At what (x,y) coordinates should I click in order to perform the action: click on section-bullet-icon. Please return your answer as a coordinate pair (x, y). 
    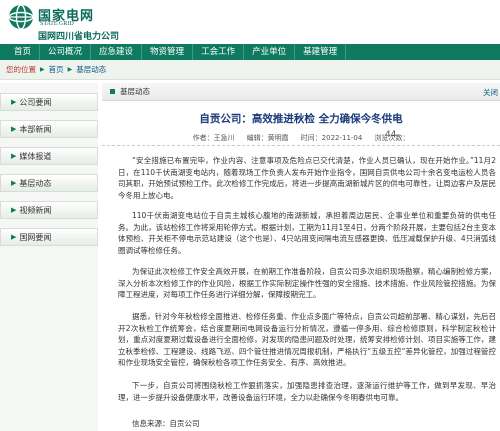
    Looking at the image, I should click on (112, 91).